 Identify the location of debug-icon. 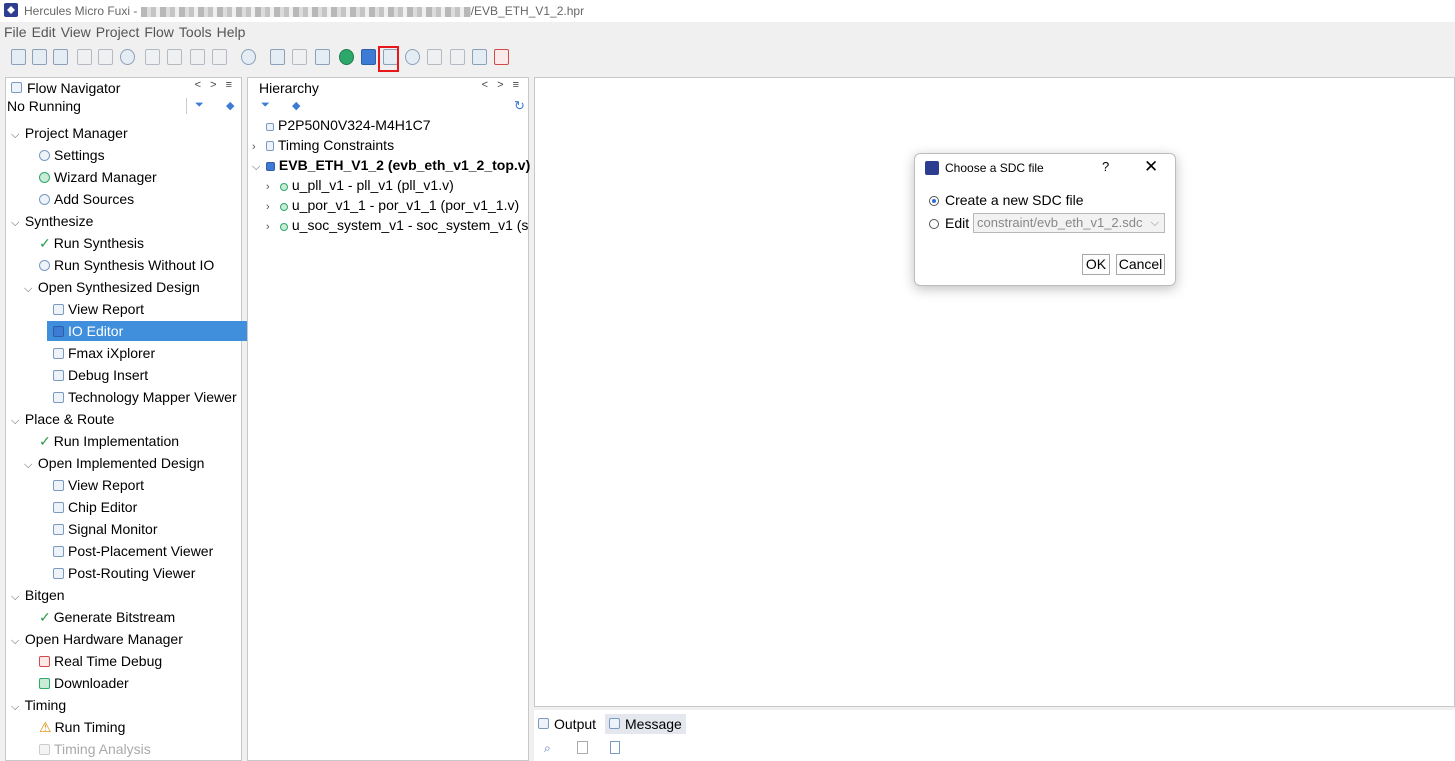
(58, 375).